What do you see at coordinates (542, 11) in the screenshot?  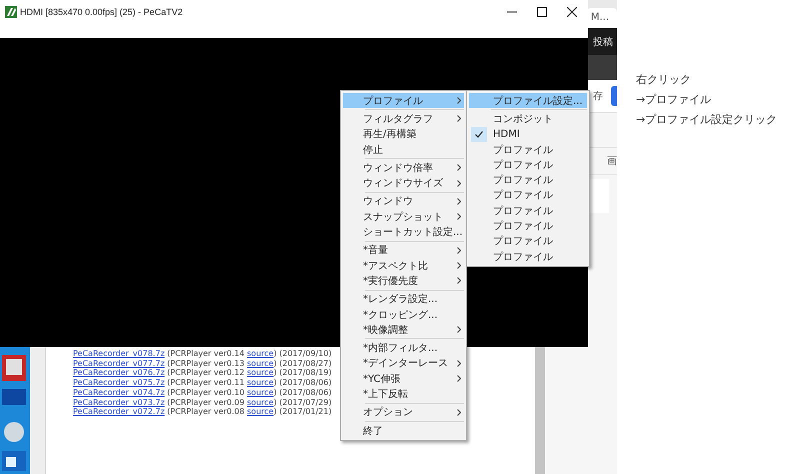 I see `maximize-icon` at bounding box center [542, 11].